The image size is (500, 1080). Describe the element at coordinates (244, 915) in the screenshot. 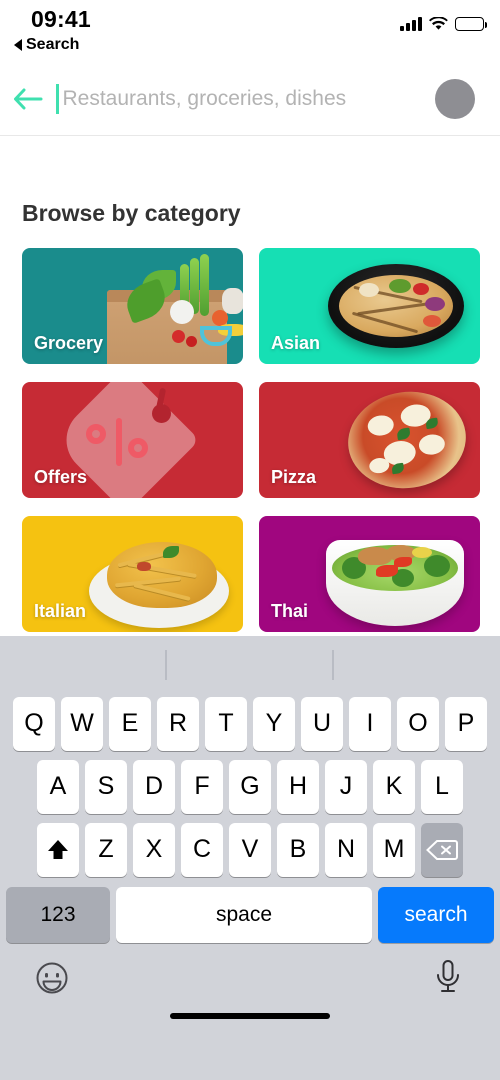

I see `space-key: space` at that location.